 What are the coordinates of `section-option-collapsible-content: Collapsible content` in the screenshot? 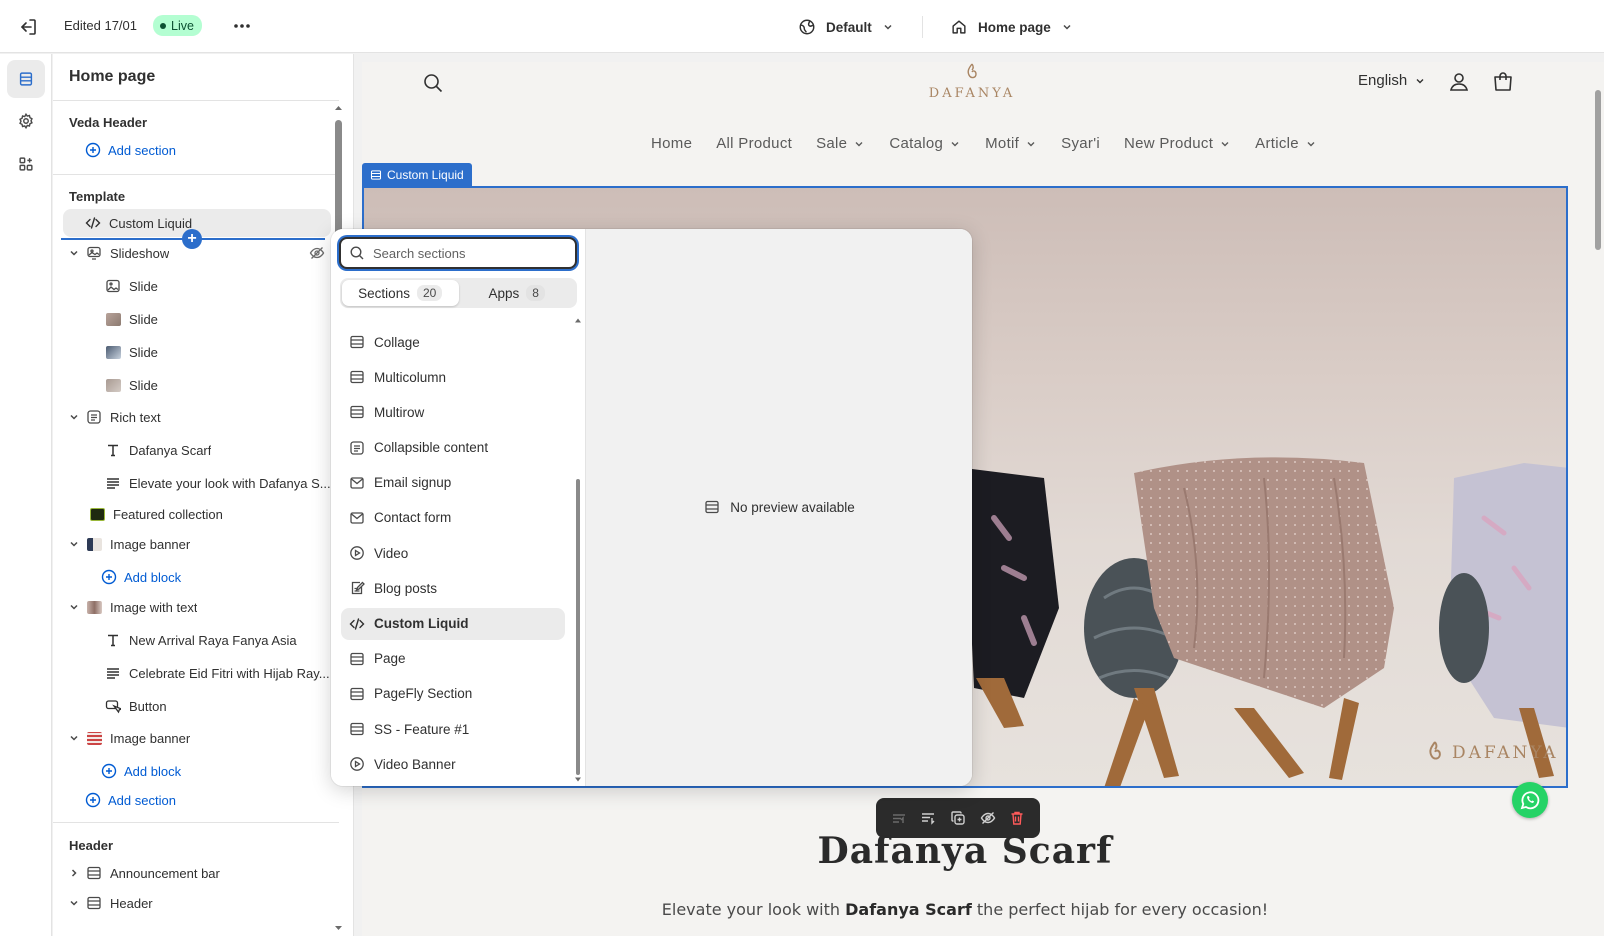 It's located at (453, 448).